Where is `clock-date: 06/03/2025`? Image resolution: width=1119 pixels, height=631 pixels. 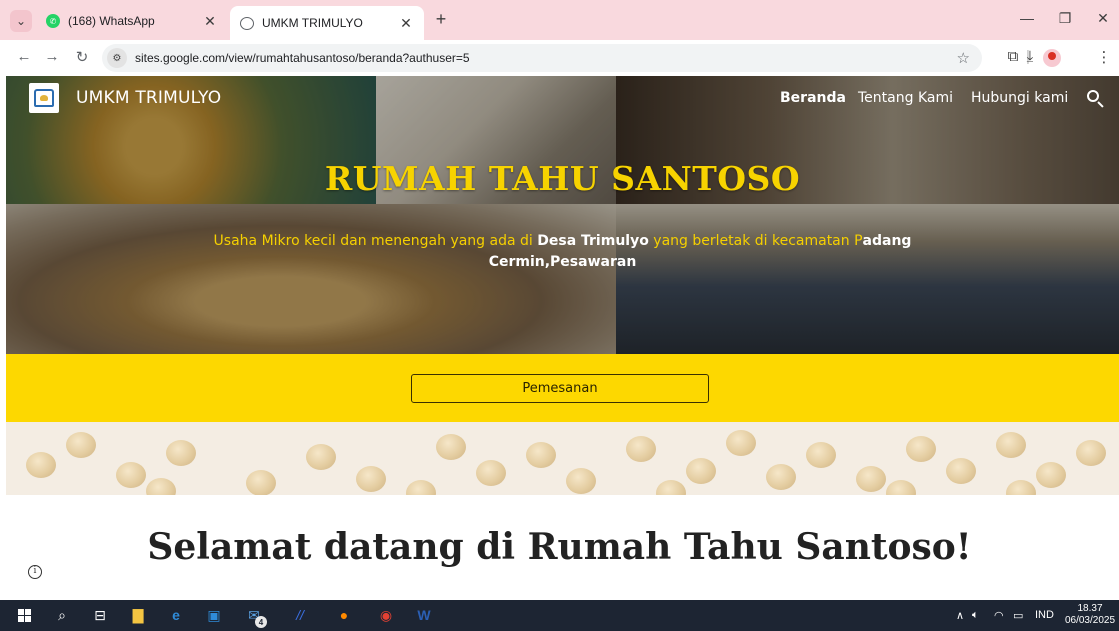
clock-date: 06/03/2025 is located at coordinates (1090, 620).